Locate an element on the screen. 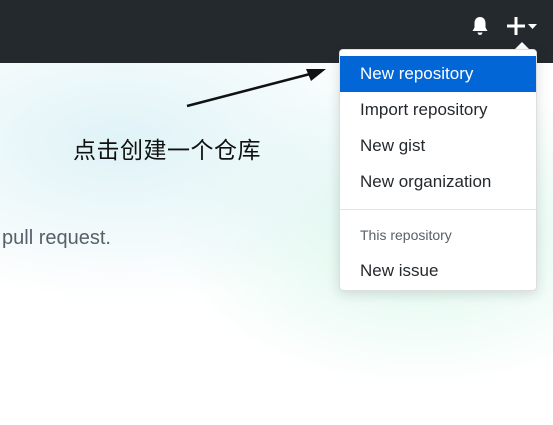  menu-item-new-repository: New repository is located at coordinates (438, 74).